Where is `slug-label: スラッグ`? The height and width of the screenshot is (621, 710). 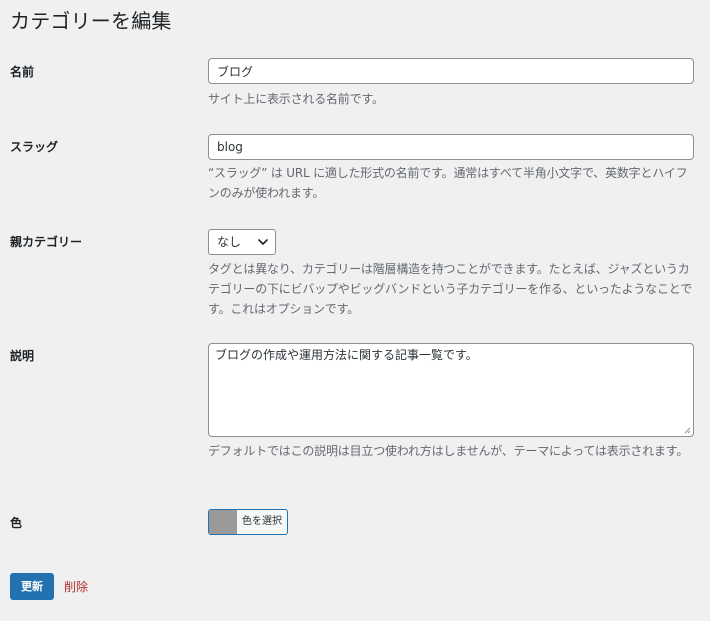 slug-label: スラッグ is located at coordinates (34, 147).